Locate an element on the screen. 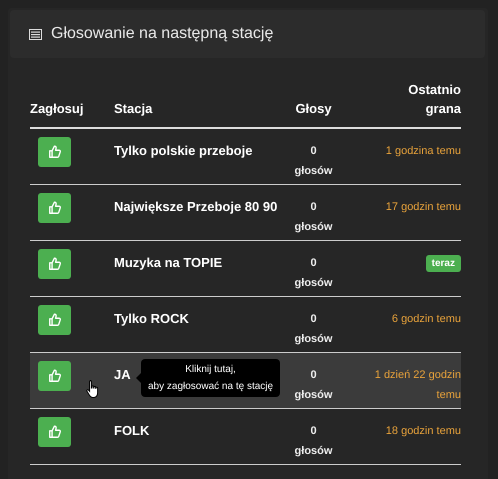 This screenshot has width=498, height=479. column-header: Stacja is located at coordinates (133, 109).